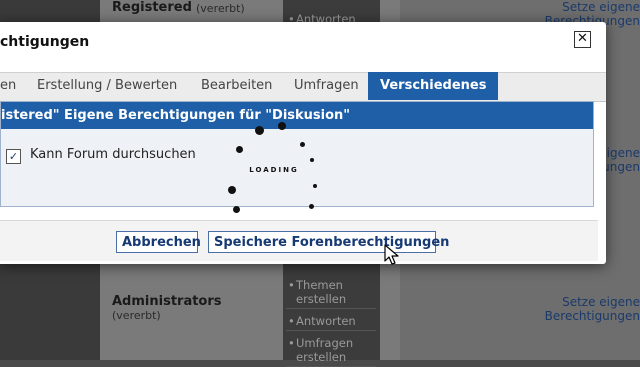  Describe the element at coordinates (328, 242) in the screenshot. I see `save-forum-permissions-button: Speichere Forenberechtigungen` at that location.